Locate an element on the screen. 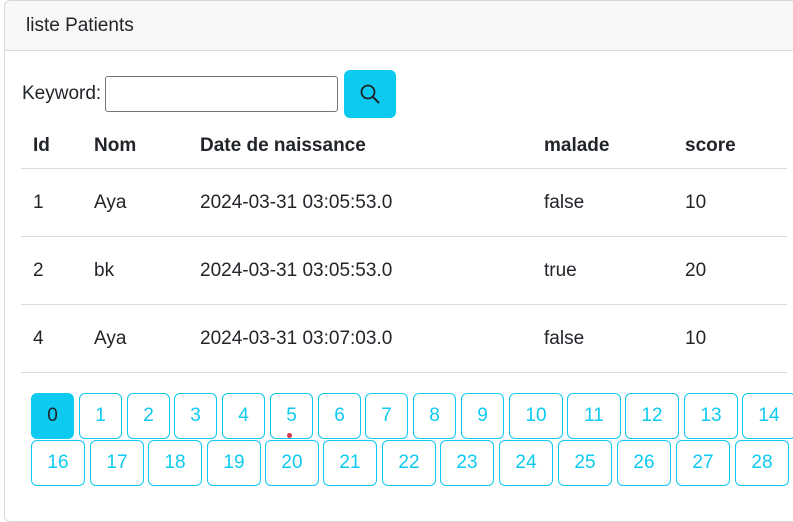 This screenshot has width=793, height=522. page-button-5: 5 is located at coordinates (291, 416).